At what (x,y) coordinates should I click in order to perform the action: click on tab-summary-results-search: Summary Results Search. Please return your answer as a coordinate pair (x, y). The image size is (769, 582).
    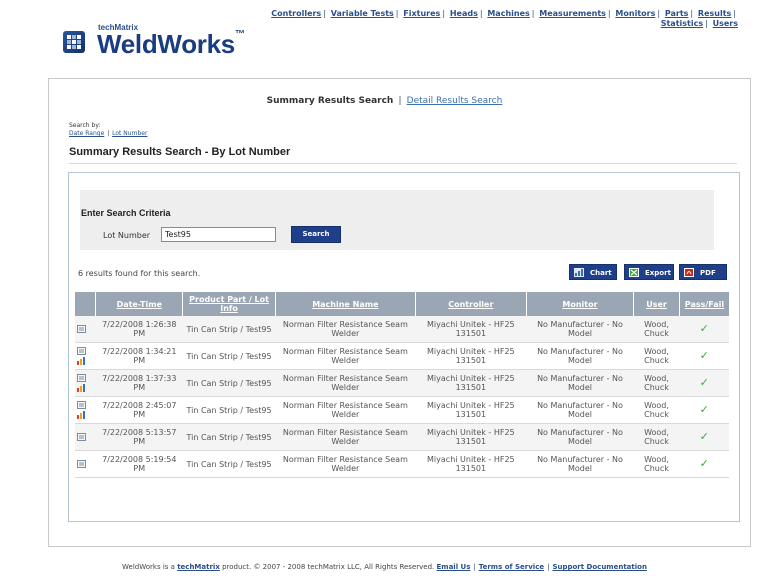
    Looking at the image, I should click on (330, 101).